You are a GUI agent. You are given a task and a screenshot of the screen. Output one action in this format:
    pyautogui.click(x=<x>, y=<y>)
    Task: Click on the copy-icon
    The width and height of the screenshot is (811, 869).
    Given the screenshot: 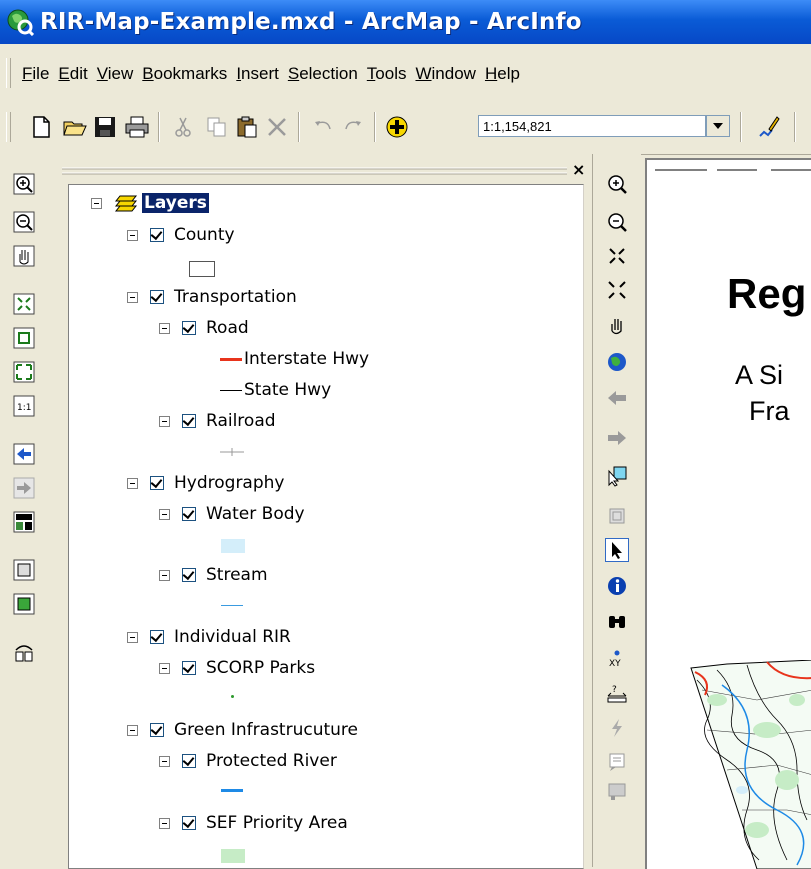 What is the action you would take?
    pyautogui.click(x=217, y=127)
    